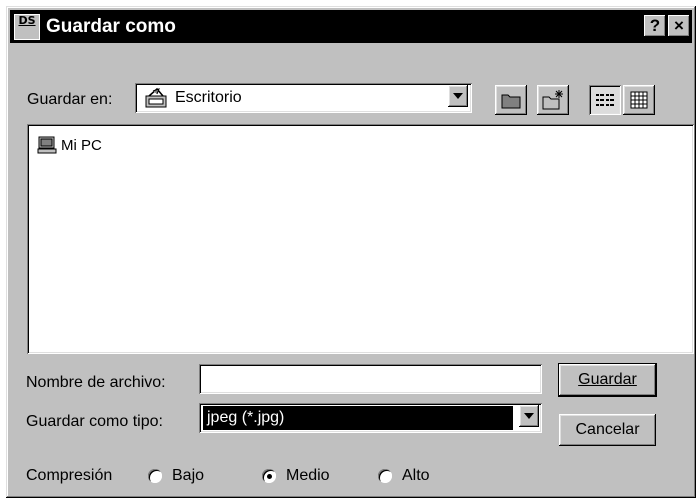  Describe the element at coordinates (188, 476) in the screenshot. I see `radio-low-label: Bajo` at that location.